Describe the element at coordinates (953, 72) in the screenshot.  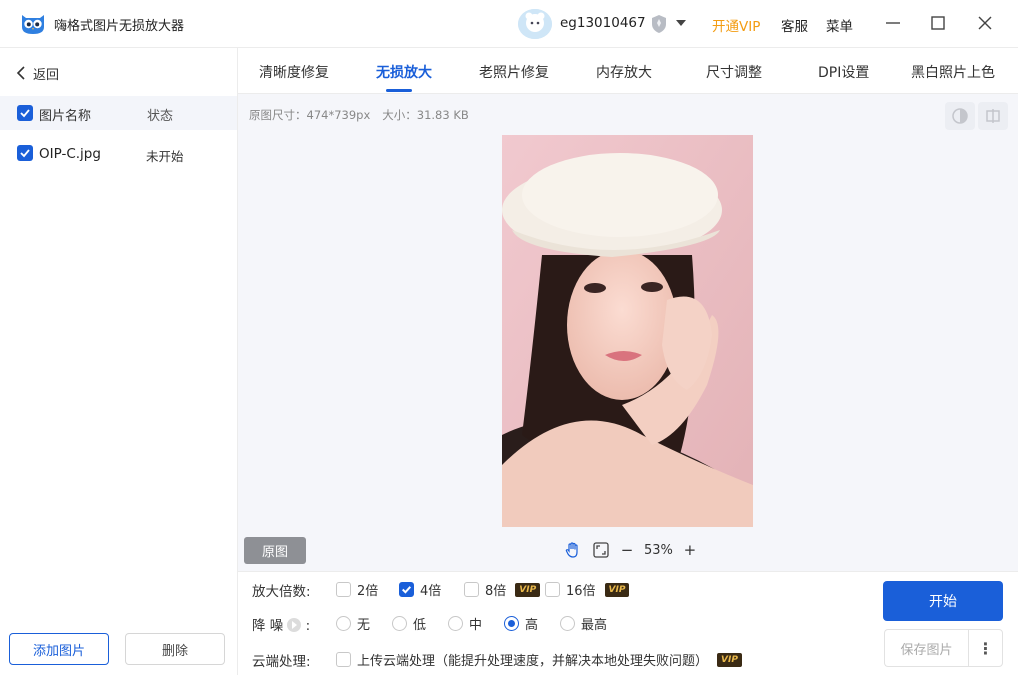
I see `tab-colorize: 黑白照片上色` at that location.